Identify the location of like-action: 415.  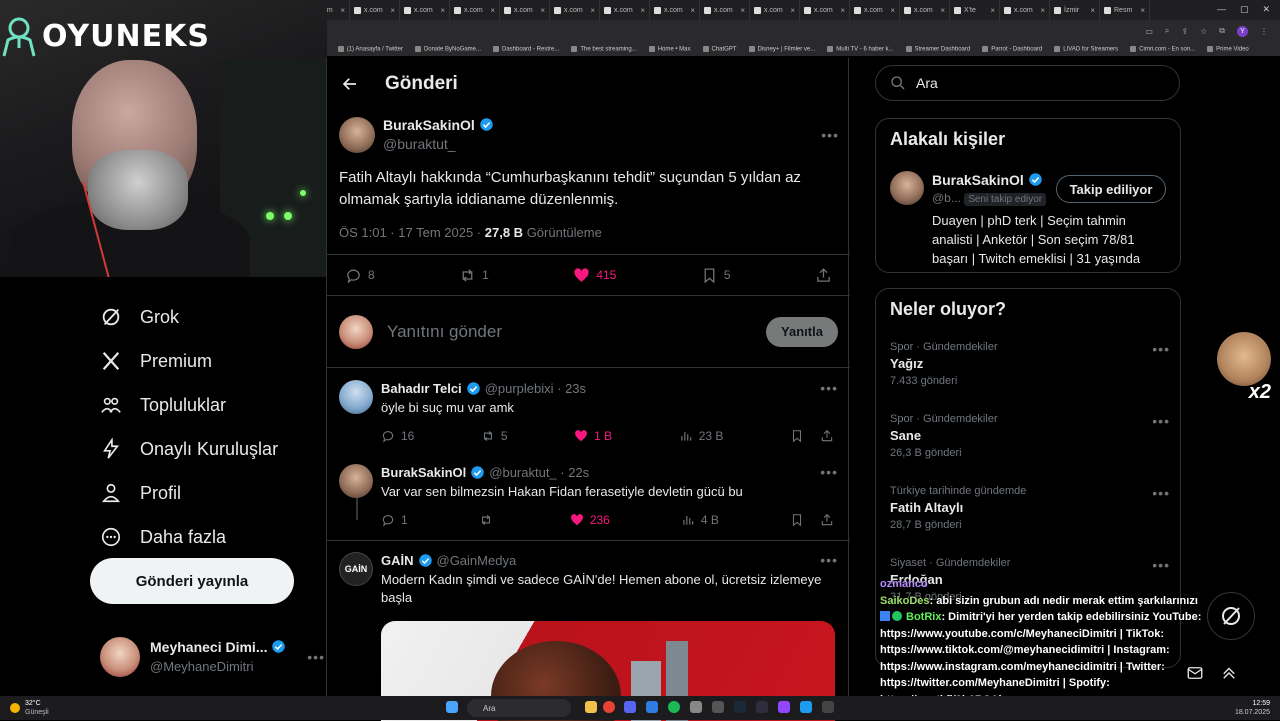
(594, 275).